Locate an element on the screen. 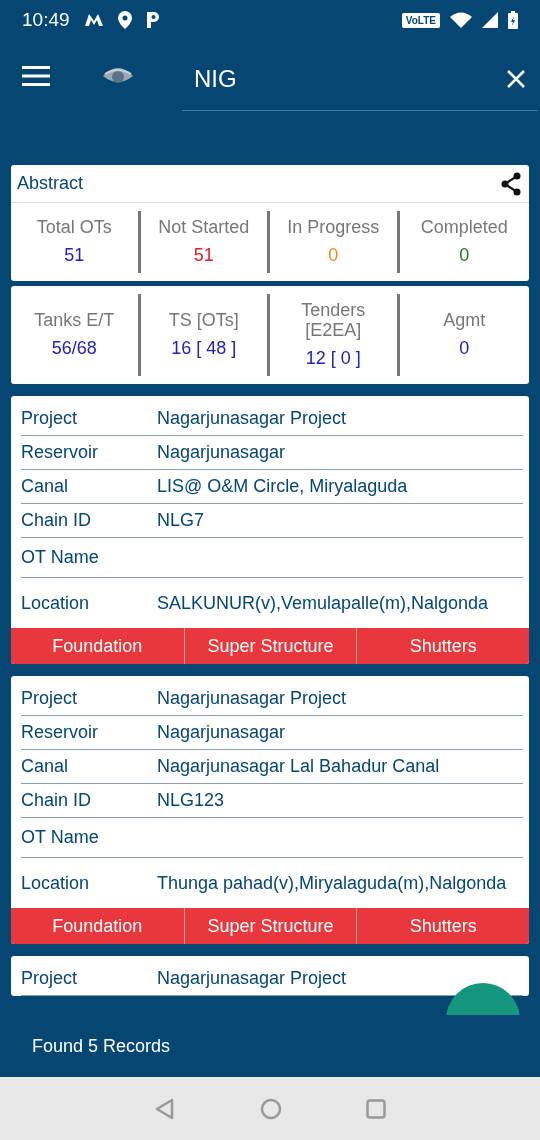  card-title: Abstract is located at coordinates (50, 183).